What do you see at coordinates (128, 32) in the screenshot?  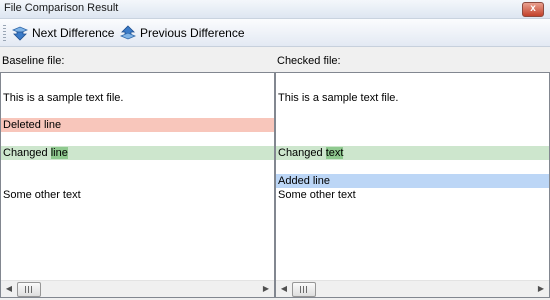 I see `arrow-up-icon` at bounding box center [128, 32].